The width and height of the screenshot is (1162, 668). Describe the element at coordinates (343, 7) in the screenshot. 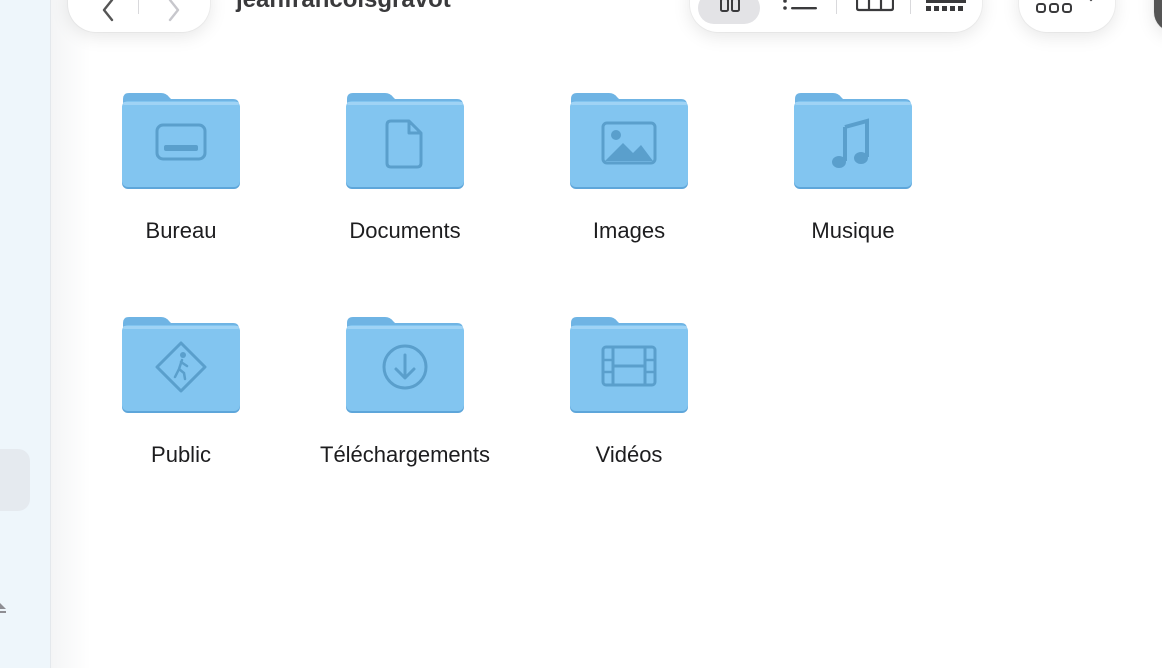

I see `window-title: jeanfrancoisgravot` at that location.